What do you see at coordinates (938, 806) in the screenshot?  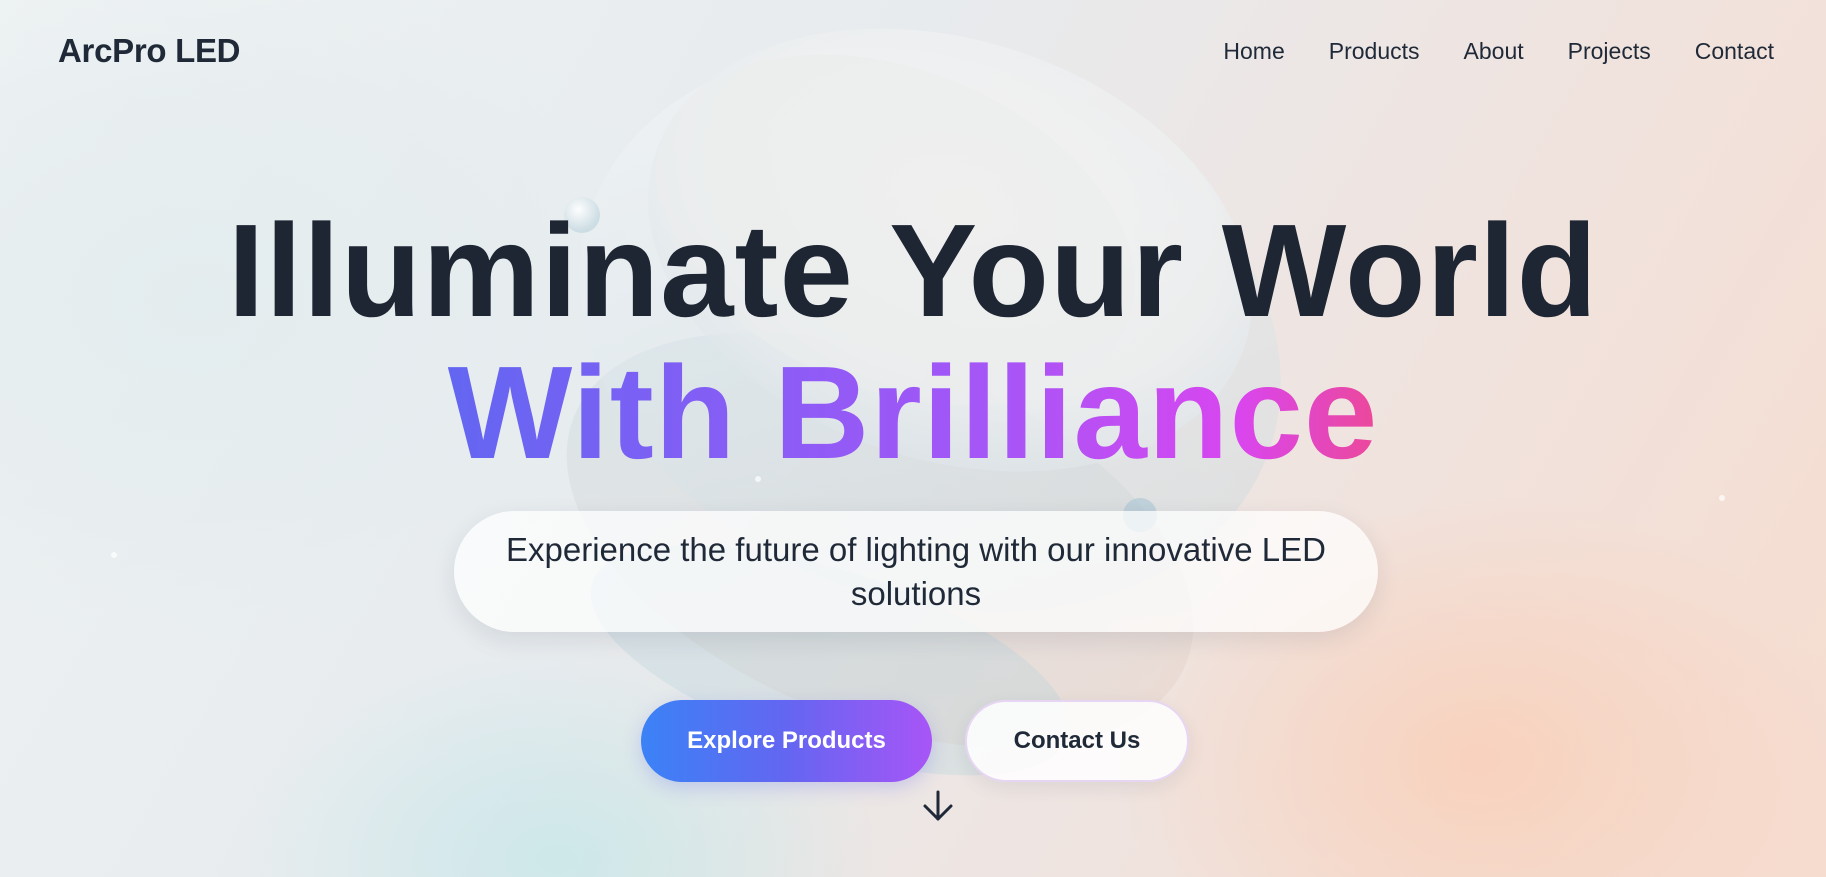 I see `arrow-down-icon` at bounding box center [938, 806].